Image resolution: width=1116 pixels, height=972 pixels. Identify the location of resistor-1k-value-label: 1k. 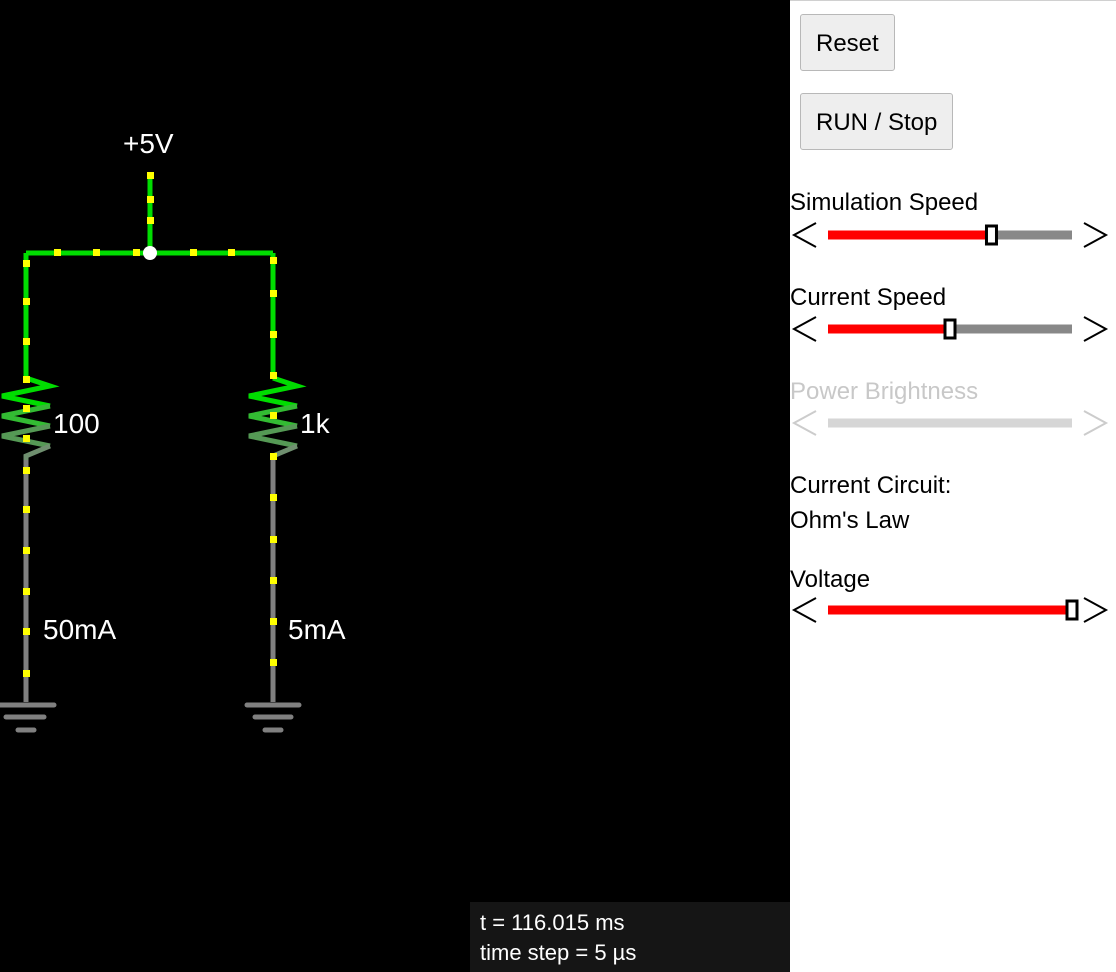
(315, 423).